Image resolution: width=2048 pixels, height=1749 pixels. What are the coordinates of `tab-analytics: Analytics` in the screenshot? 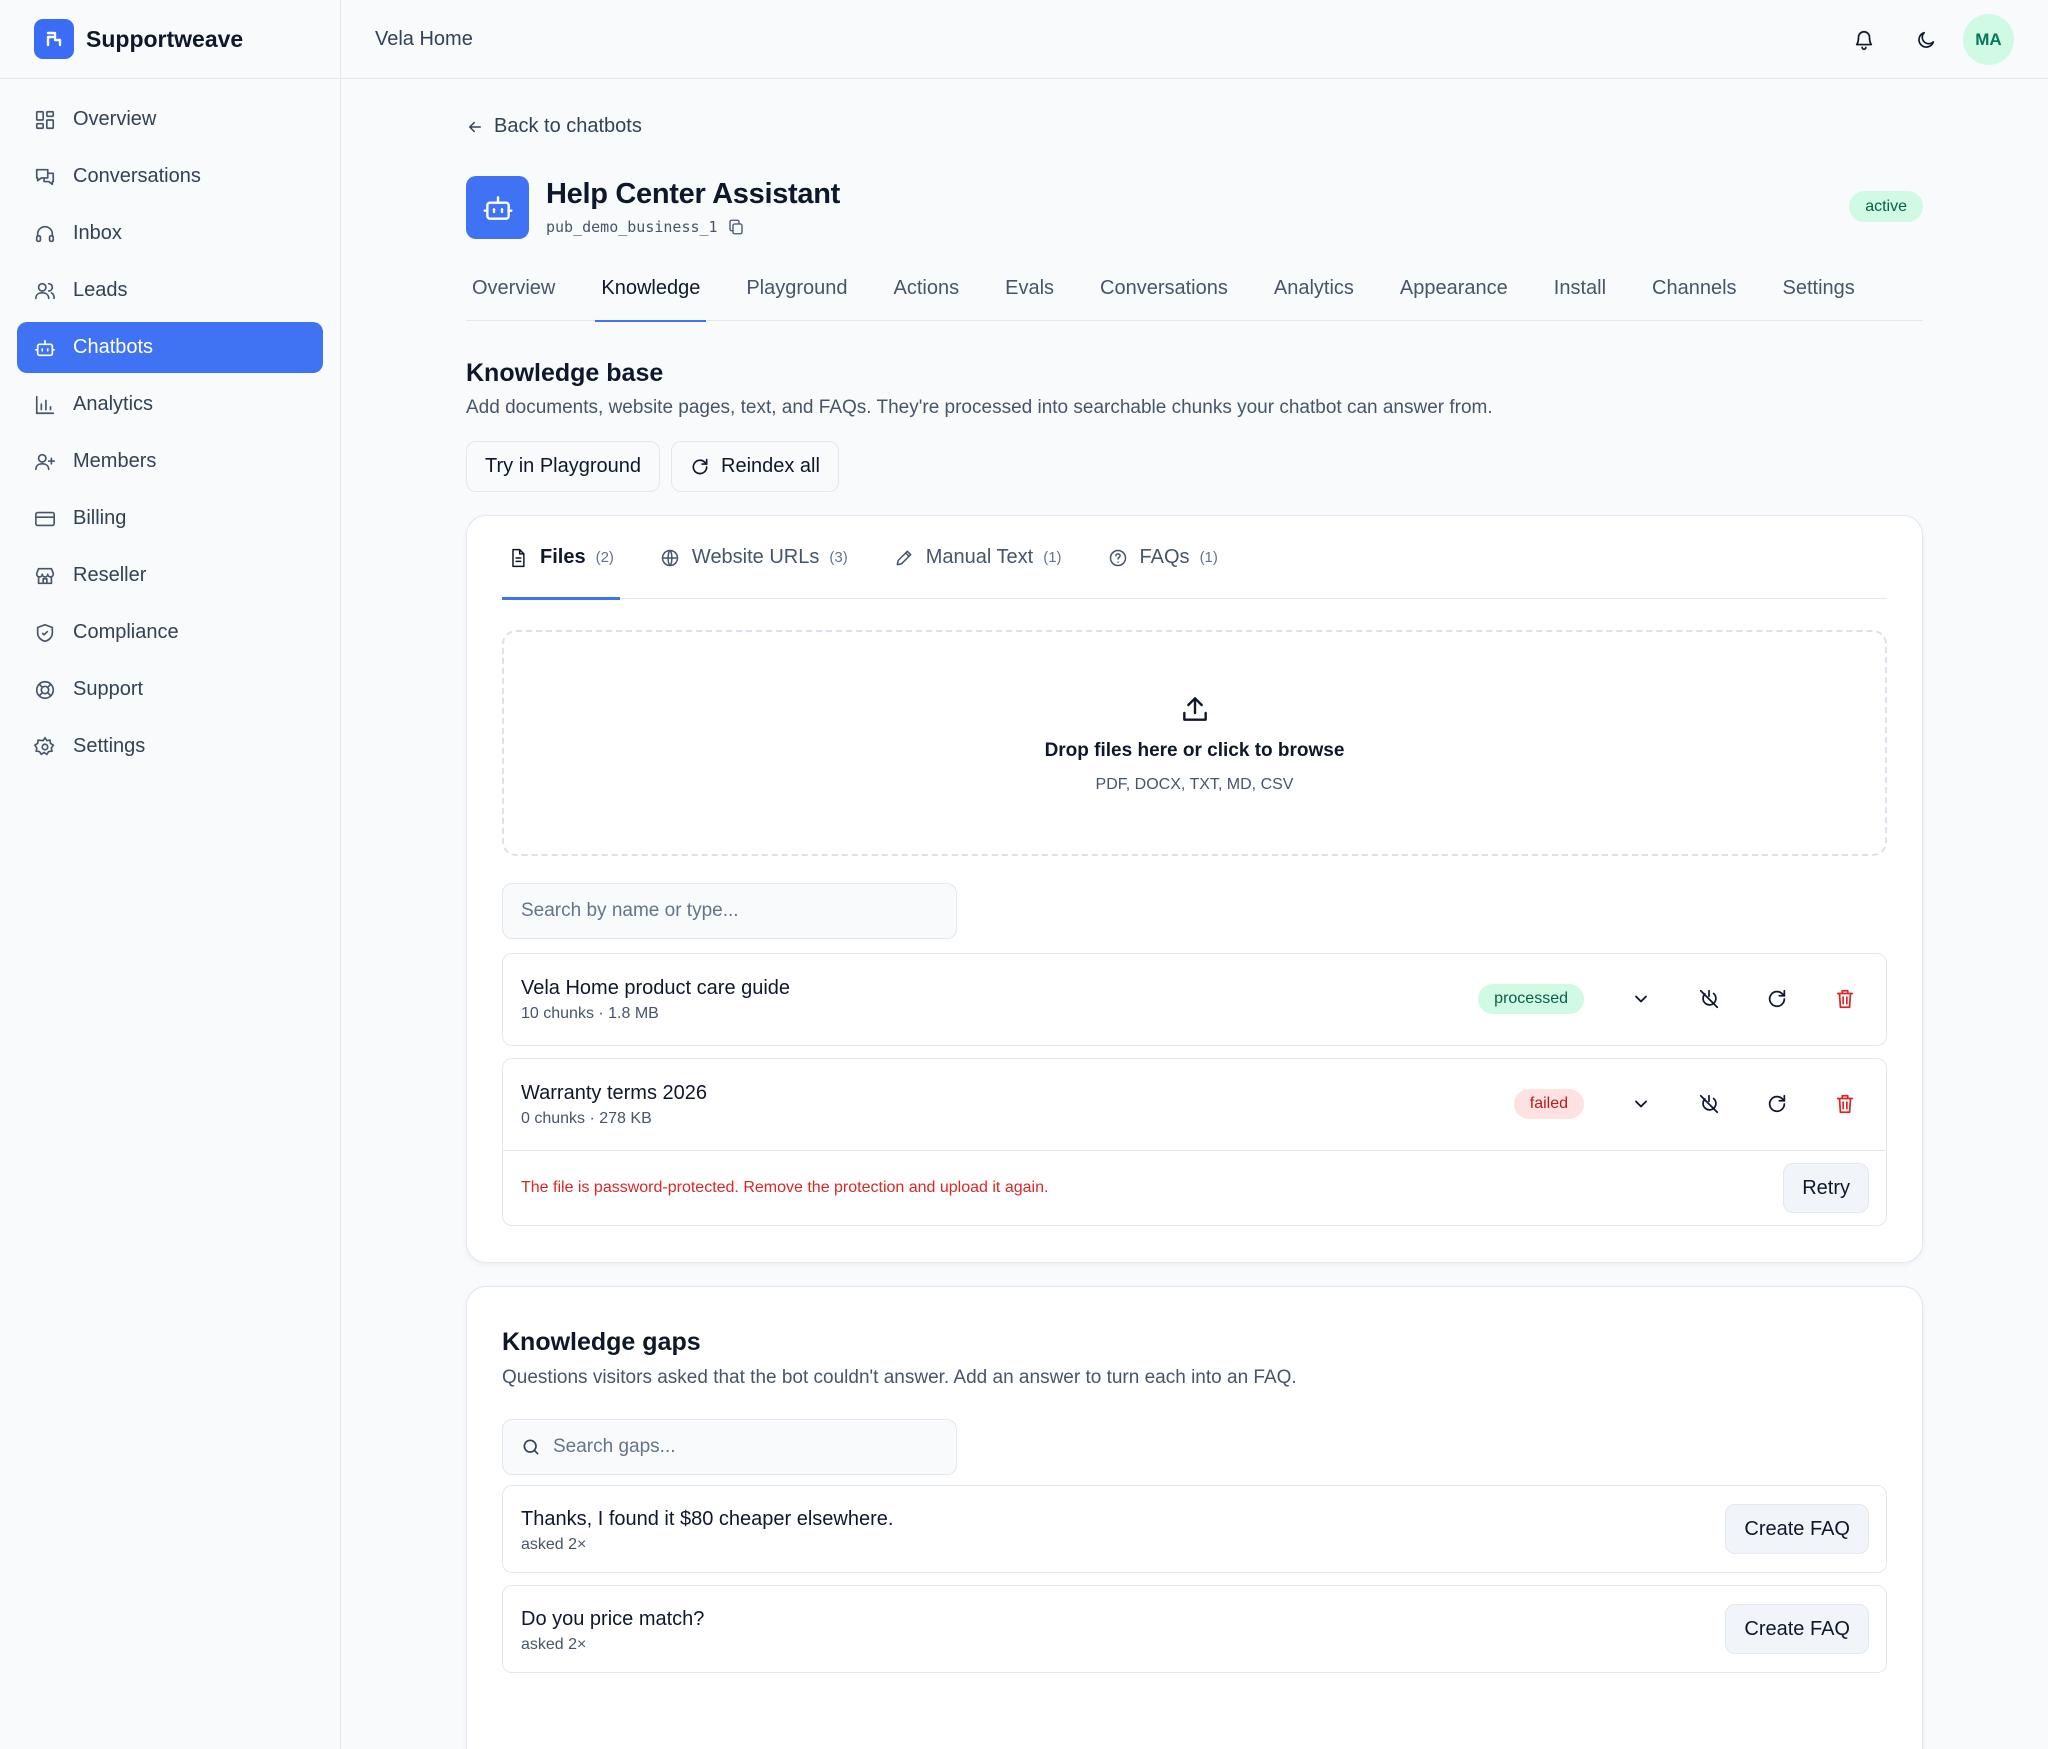 It's located at (1314, 288).